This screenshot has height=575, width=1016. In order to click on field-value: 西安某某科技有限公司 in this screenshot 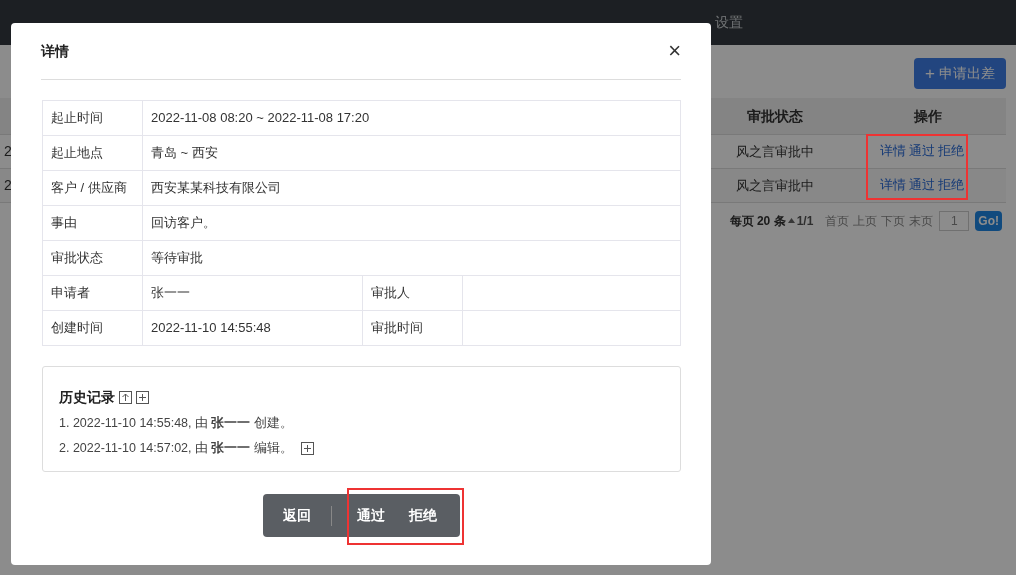, I will do `click(411, 188)`.